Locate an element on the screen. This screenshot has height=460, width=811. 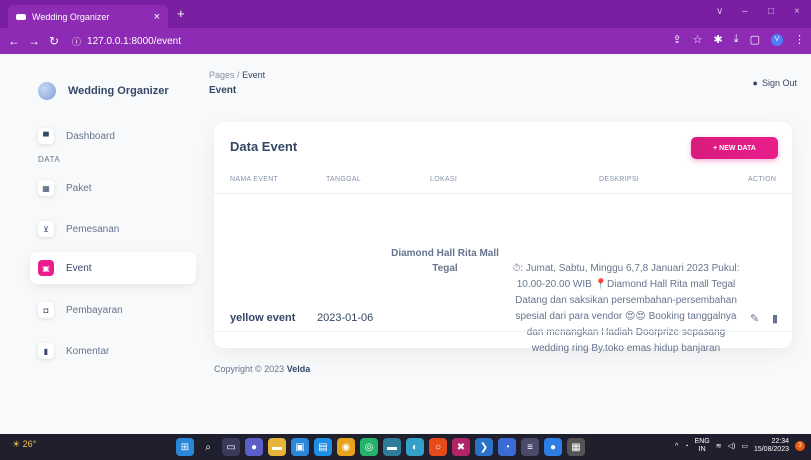
browser-tab: Wedding Organizer × is located at coordinates (88, 16).